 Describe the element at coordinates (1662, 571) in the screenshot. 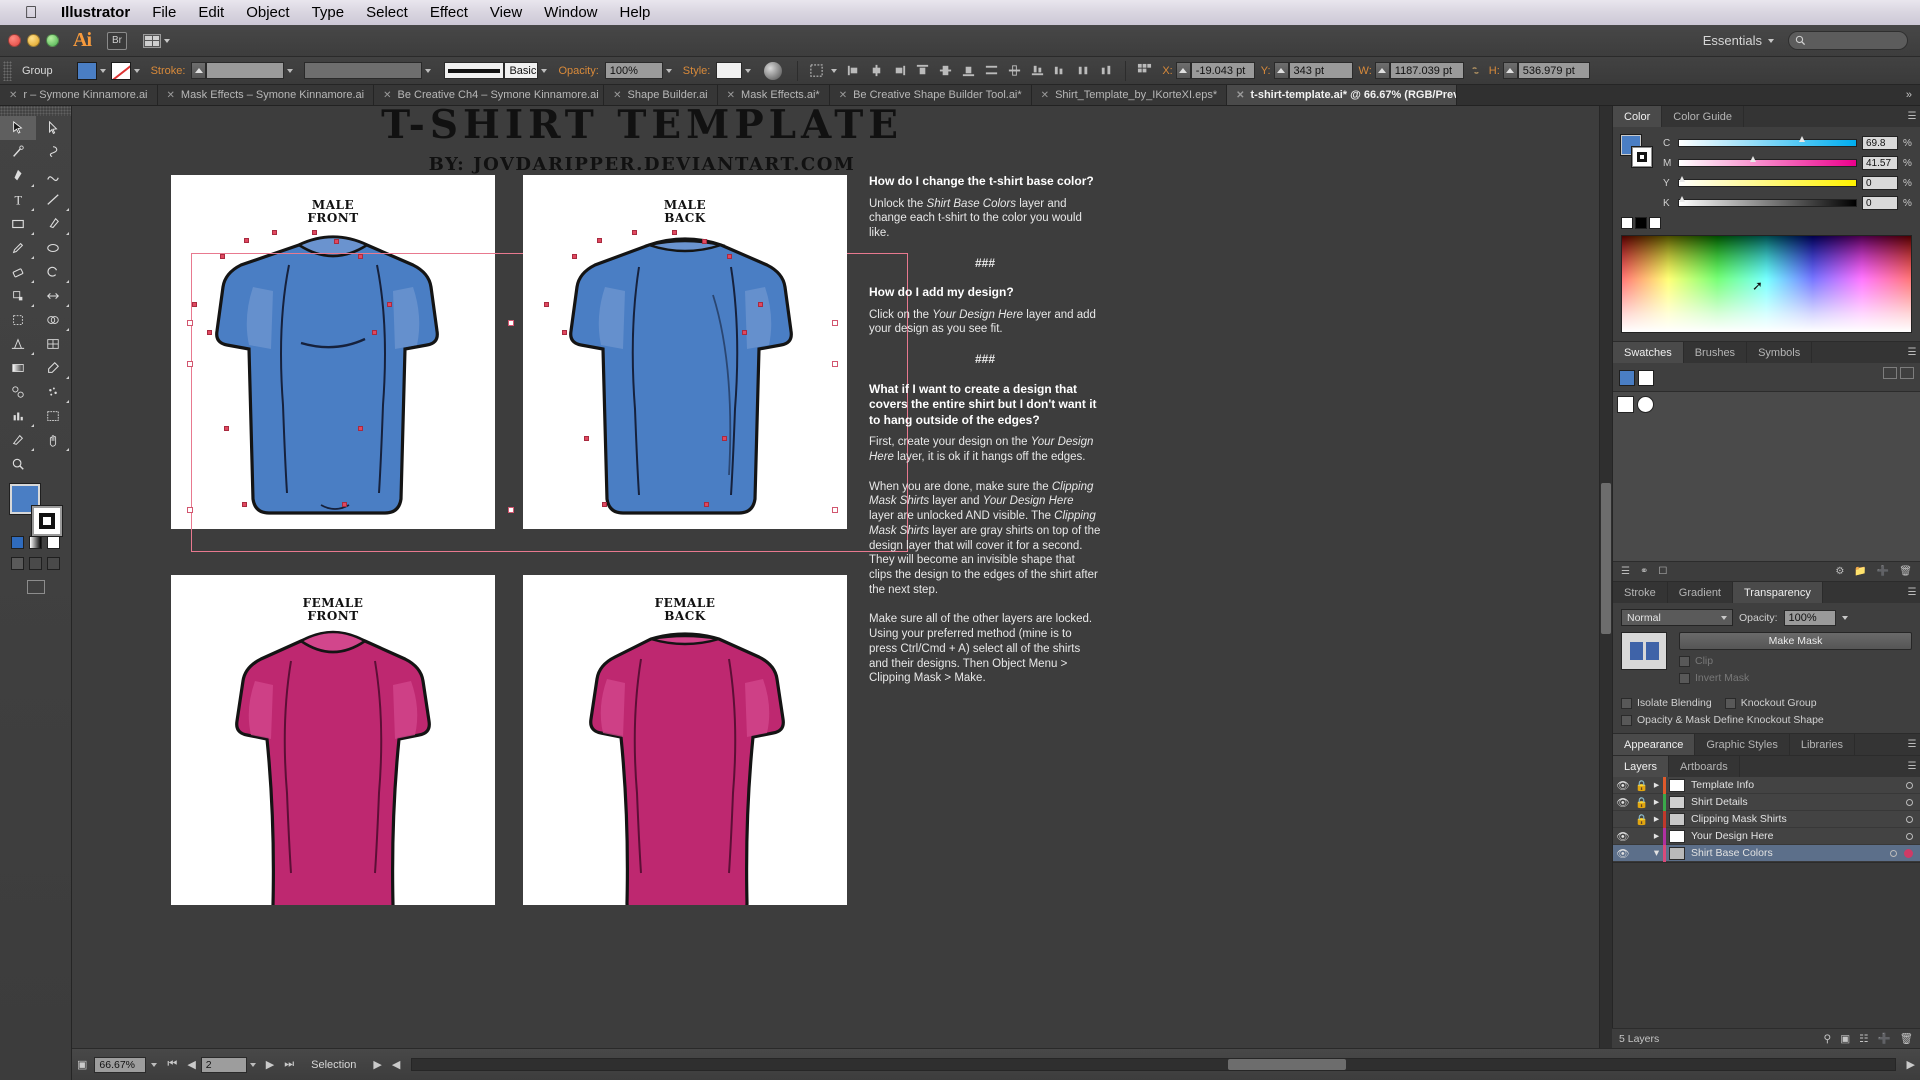

I see `swatch-group-icon: ☐` at that location.